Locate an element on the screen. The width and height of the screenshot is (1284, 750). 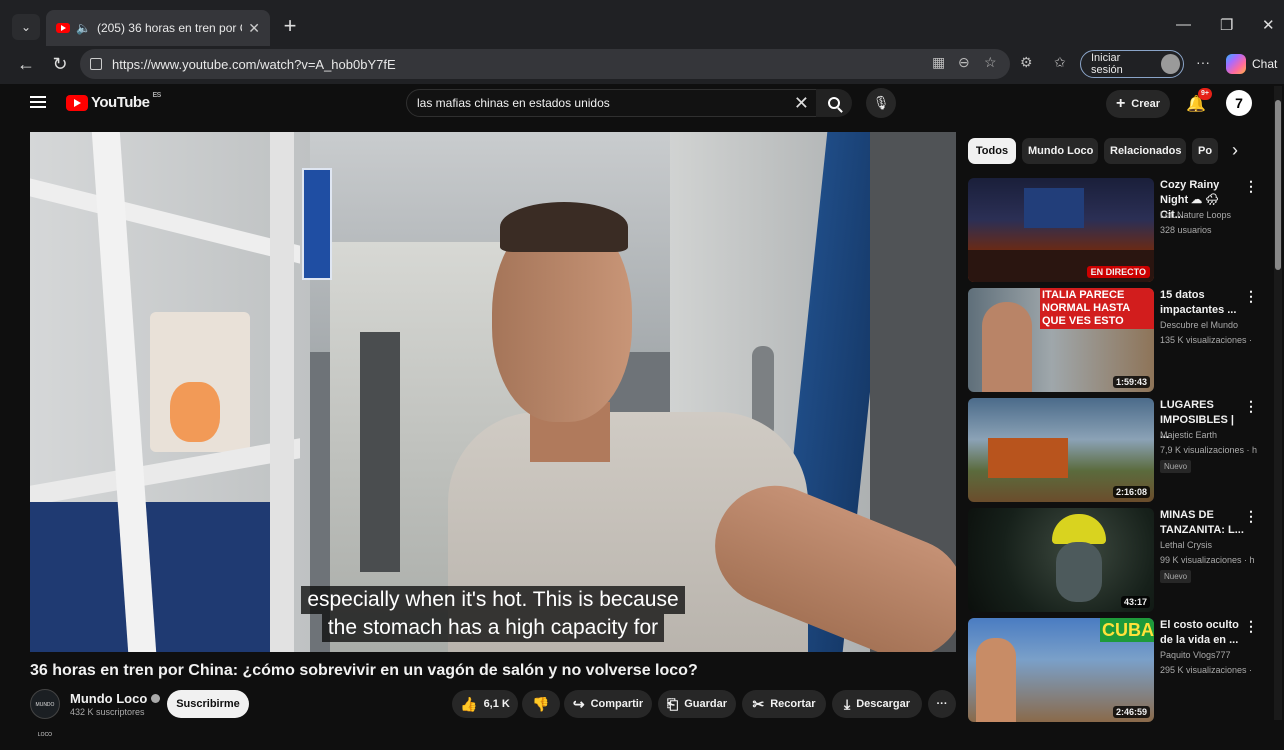
more-actions-button: ··· is located at coordinates (942, 704).